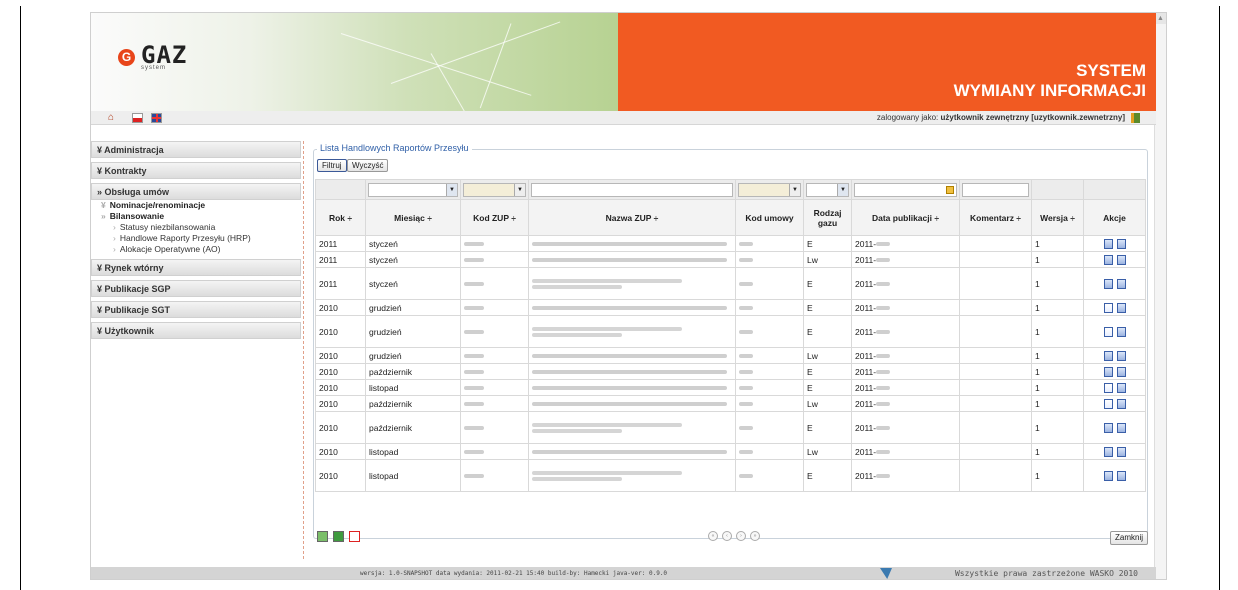 This screenshot has width=1238, height=590. What do you see at coordinates (730, 403) in the screenshot?
I see `table-row: 2010 październik Lw 2011- 1` at bounding box center [730, 403].